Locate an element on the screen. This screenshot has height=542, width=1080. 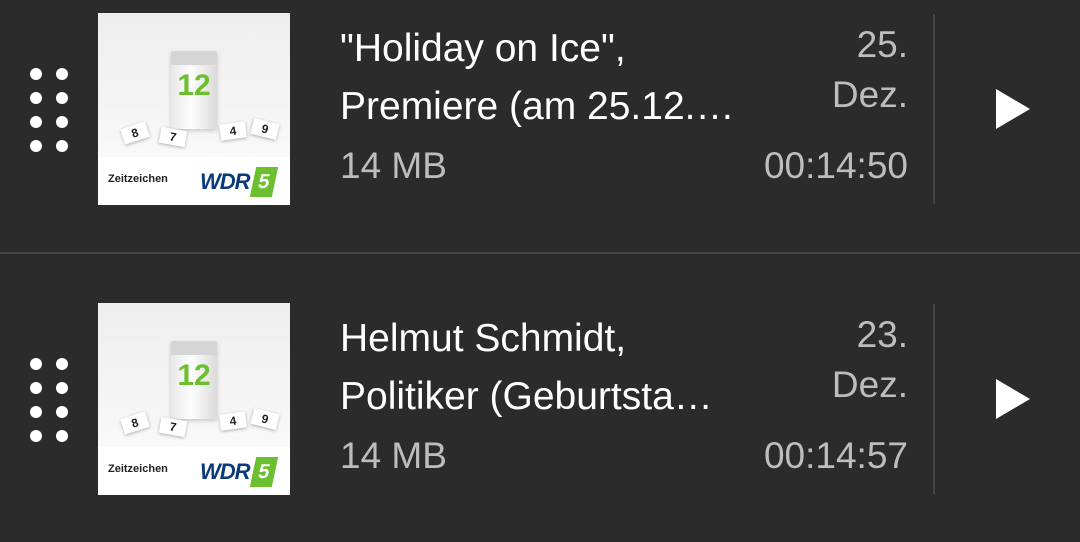
episode-duration: 00:14:50 is located at coordinates (835, 165).